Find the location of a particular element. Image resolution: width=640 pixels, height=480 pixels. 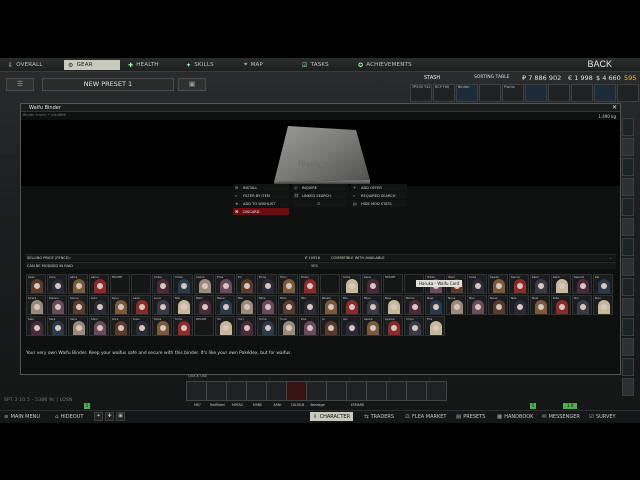

waifu-card-slot: Rika is located at coordinates (561, 305).